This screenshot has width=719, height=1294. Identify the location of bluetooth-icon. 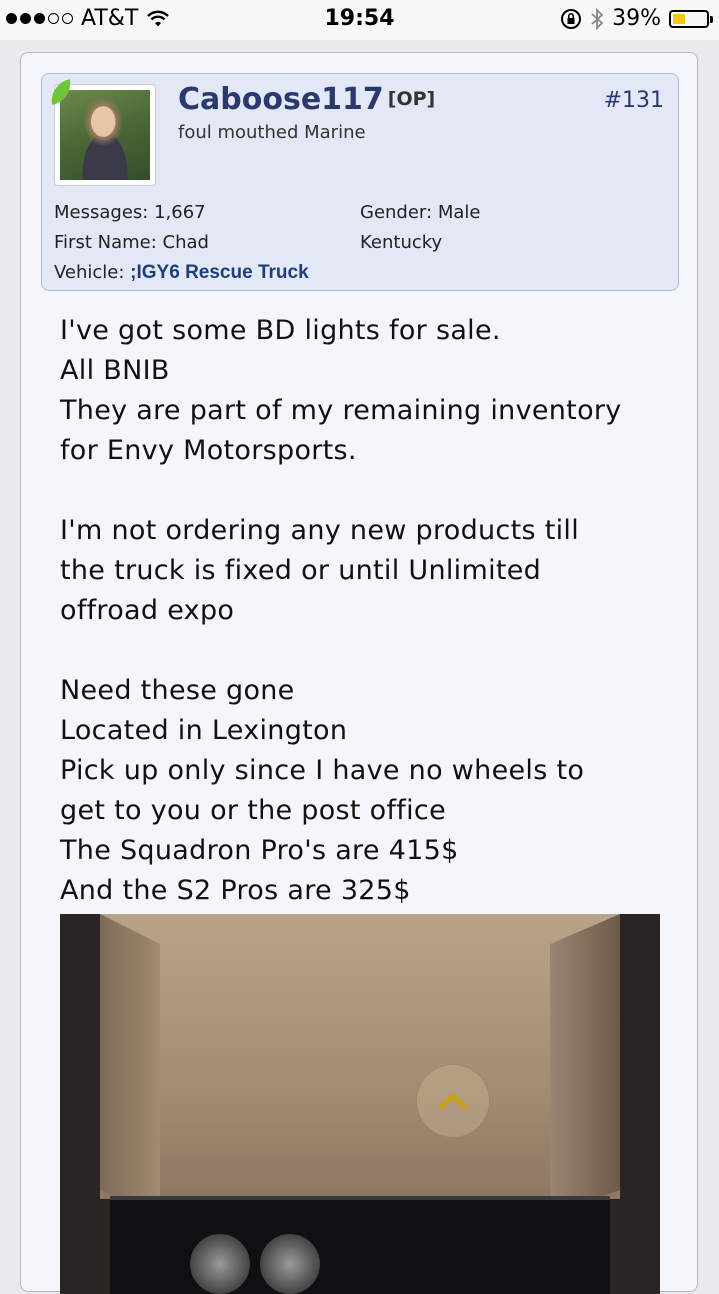
(597, 18).